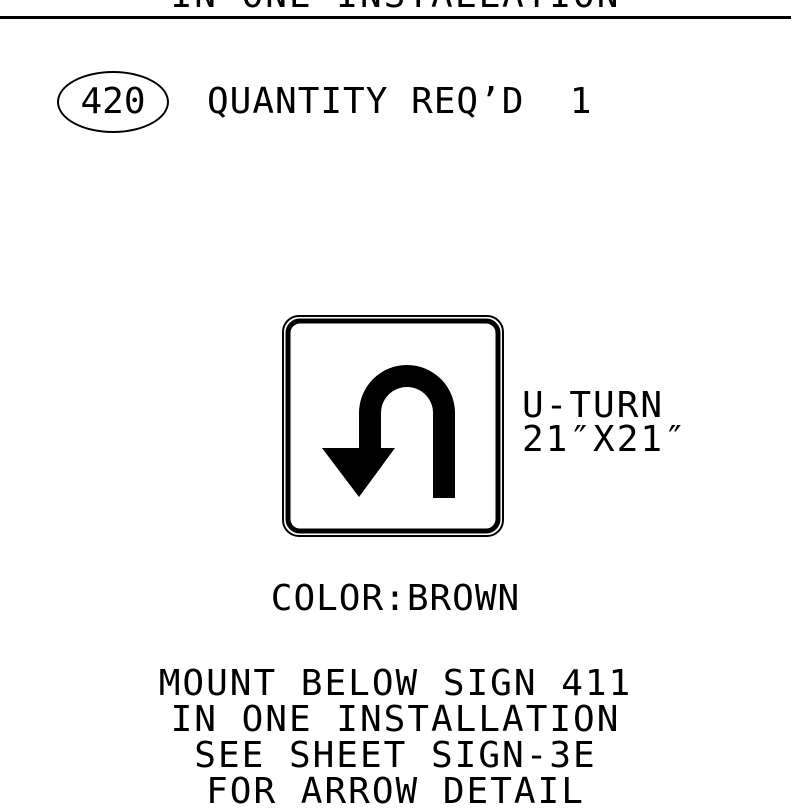 This screenshot has height=812, width=791. Describe the element at coordinates (395, 598) in the screenshot. I see `sign-color-note: COLOR:BROWN` at that location.